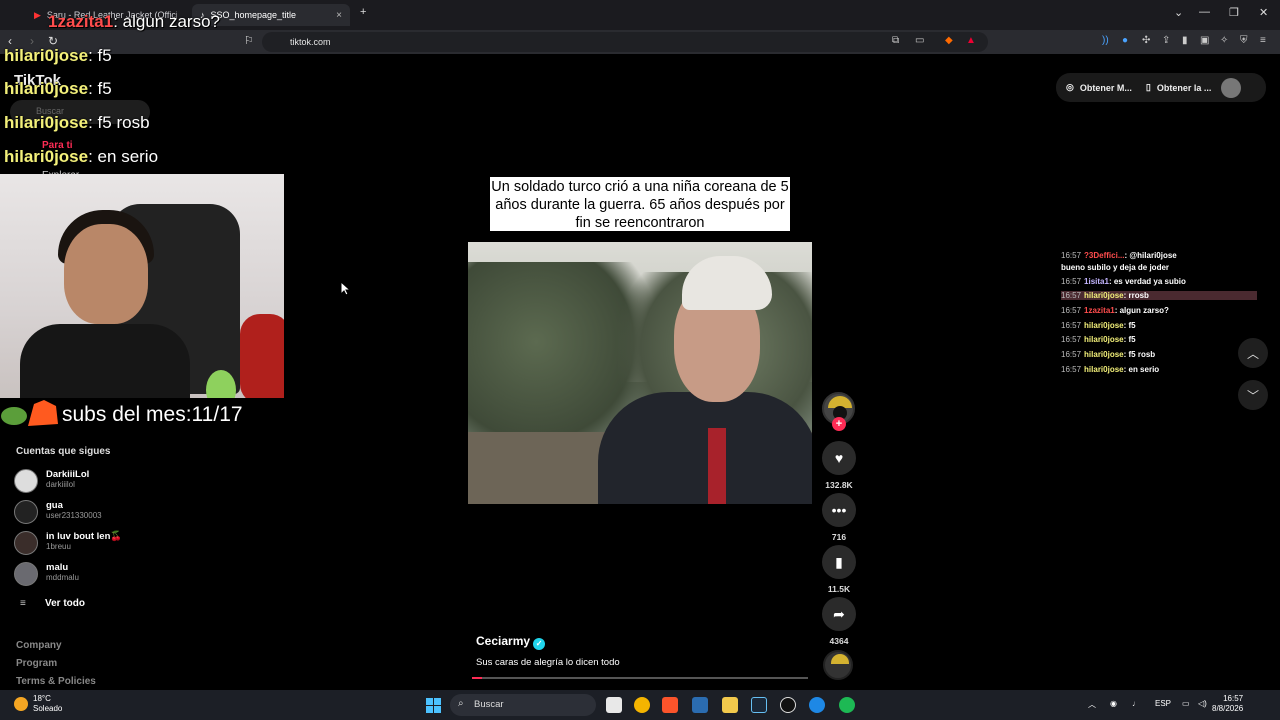 The width and height of the screenshot is (1280, 720). What do you see at coordinates (839, 510) in the screenshot?
I see `comment-icon: •••` at bounding box center [839, 510].